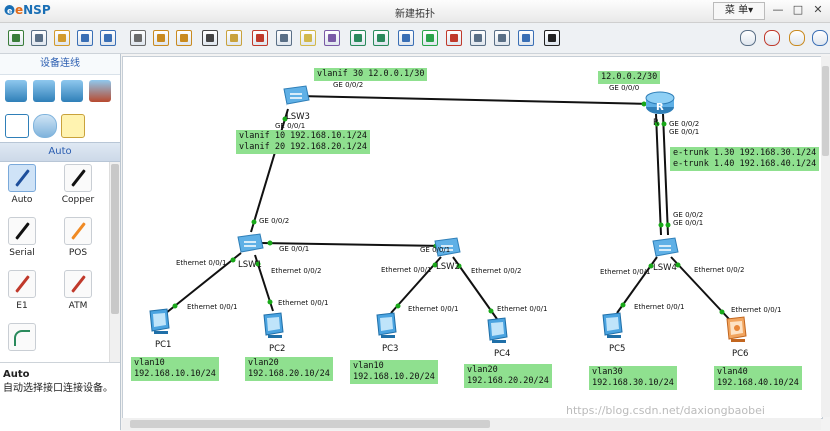  What do you see at coordinates (78, 184) in the screenshot?
I see `copper-cable: Copper` at bounding box center [78, 184].